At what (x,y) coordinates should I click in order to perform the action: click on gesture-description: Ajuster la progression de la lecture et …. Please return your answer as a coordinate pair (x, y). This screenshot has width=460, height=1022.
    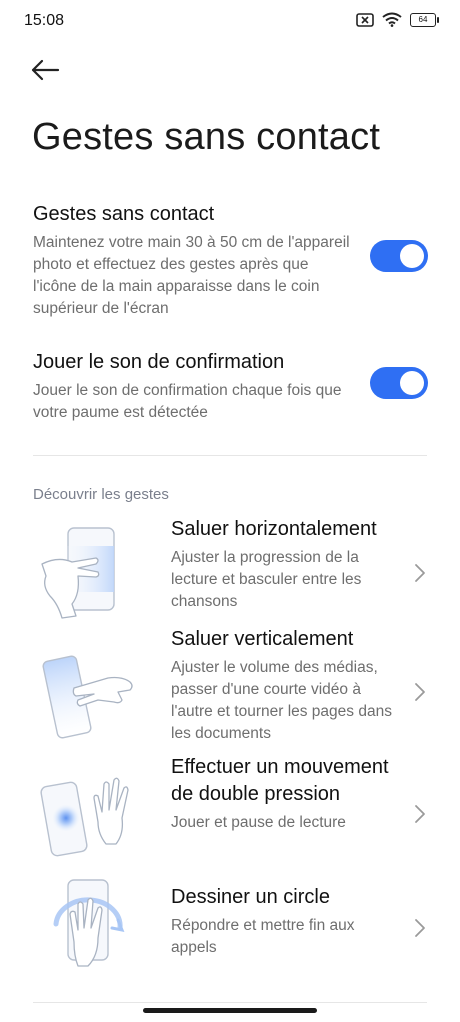
    Looking at the image, I should click on (266, 579).